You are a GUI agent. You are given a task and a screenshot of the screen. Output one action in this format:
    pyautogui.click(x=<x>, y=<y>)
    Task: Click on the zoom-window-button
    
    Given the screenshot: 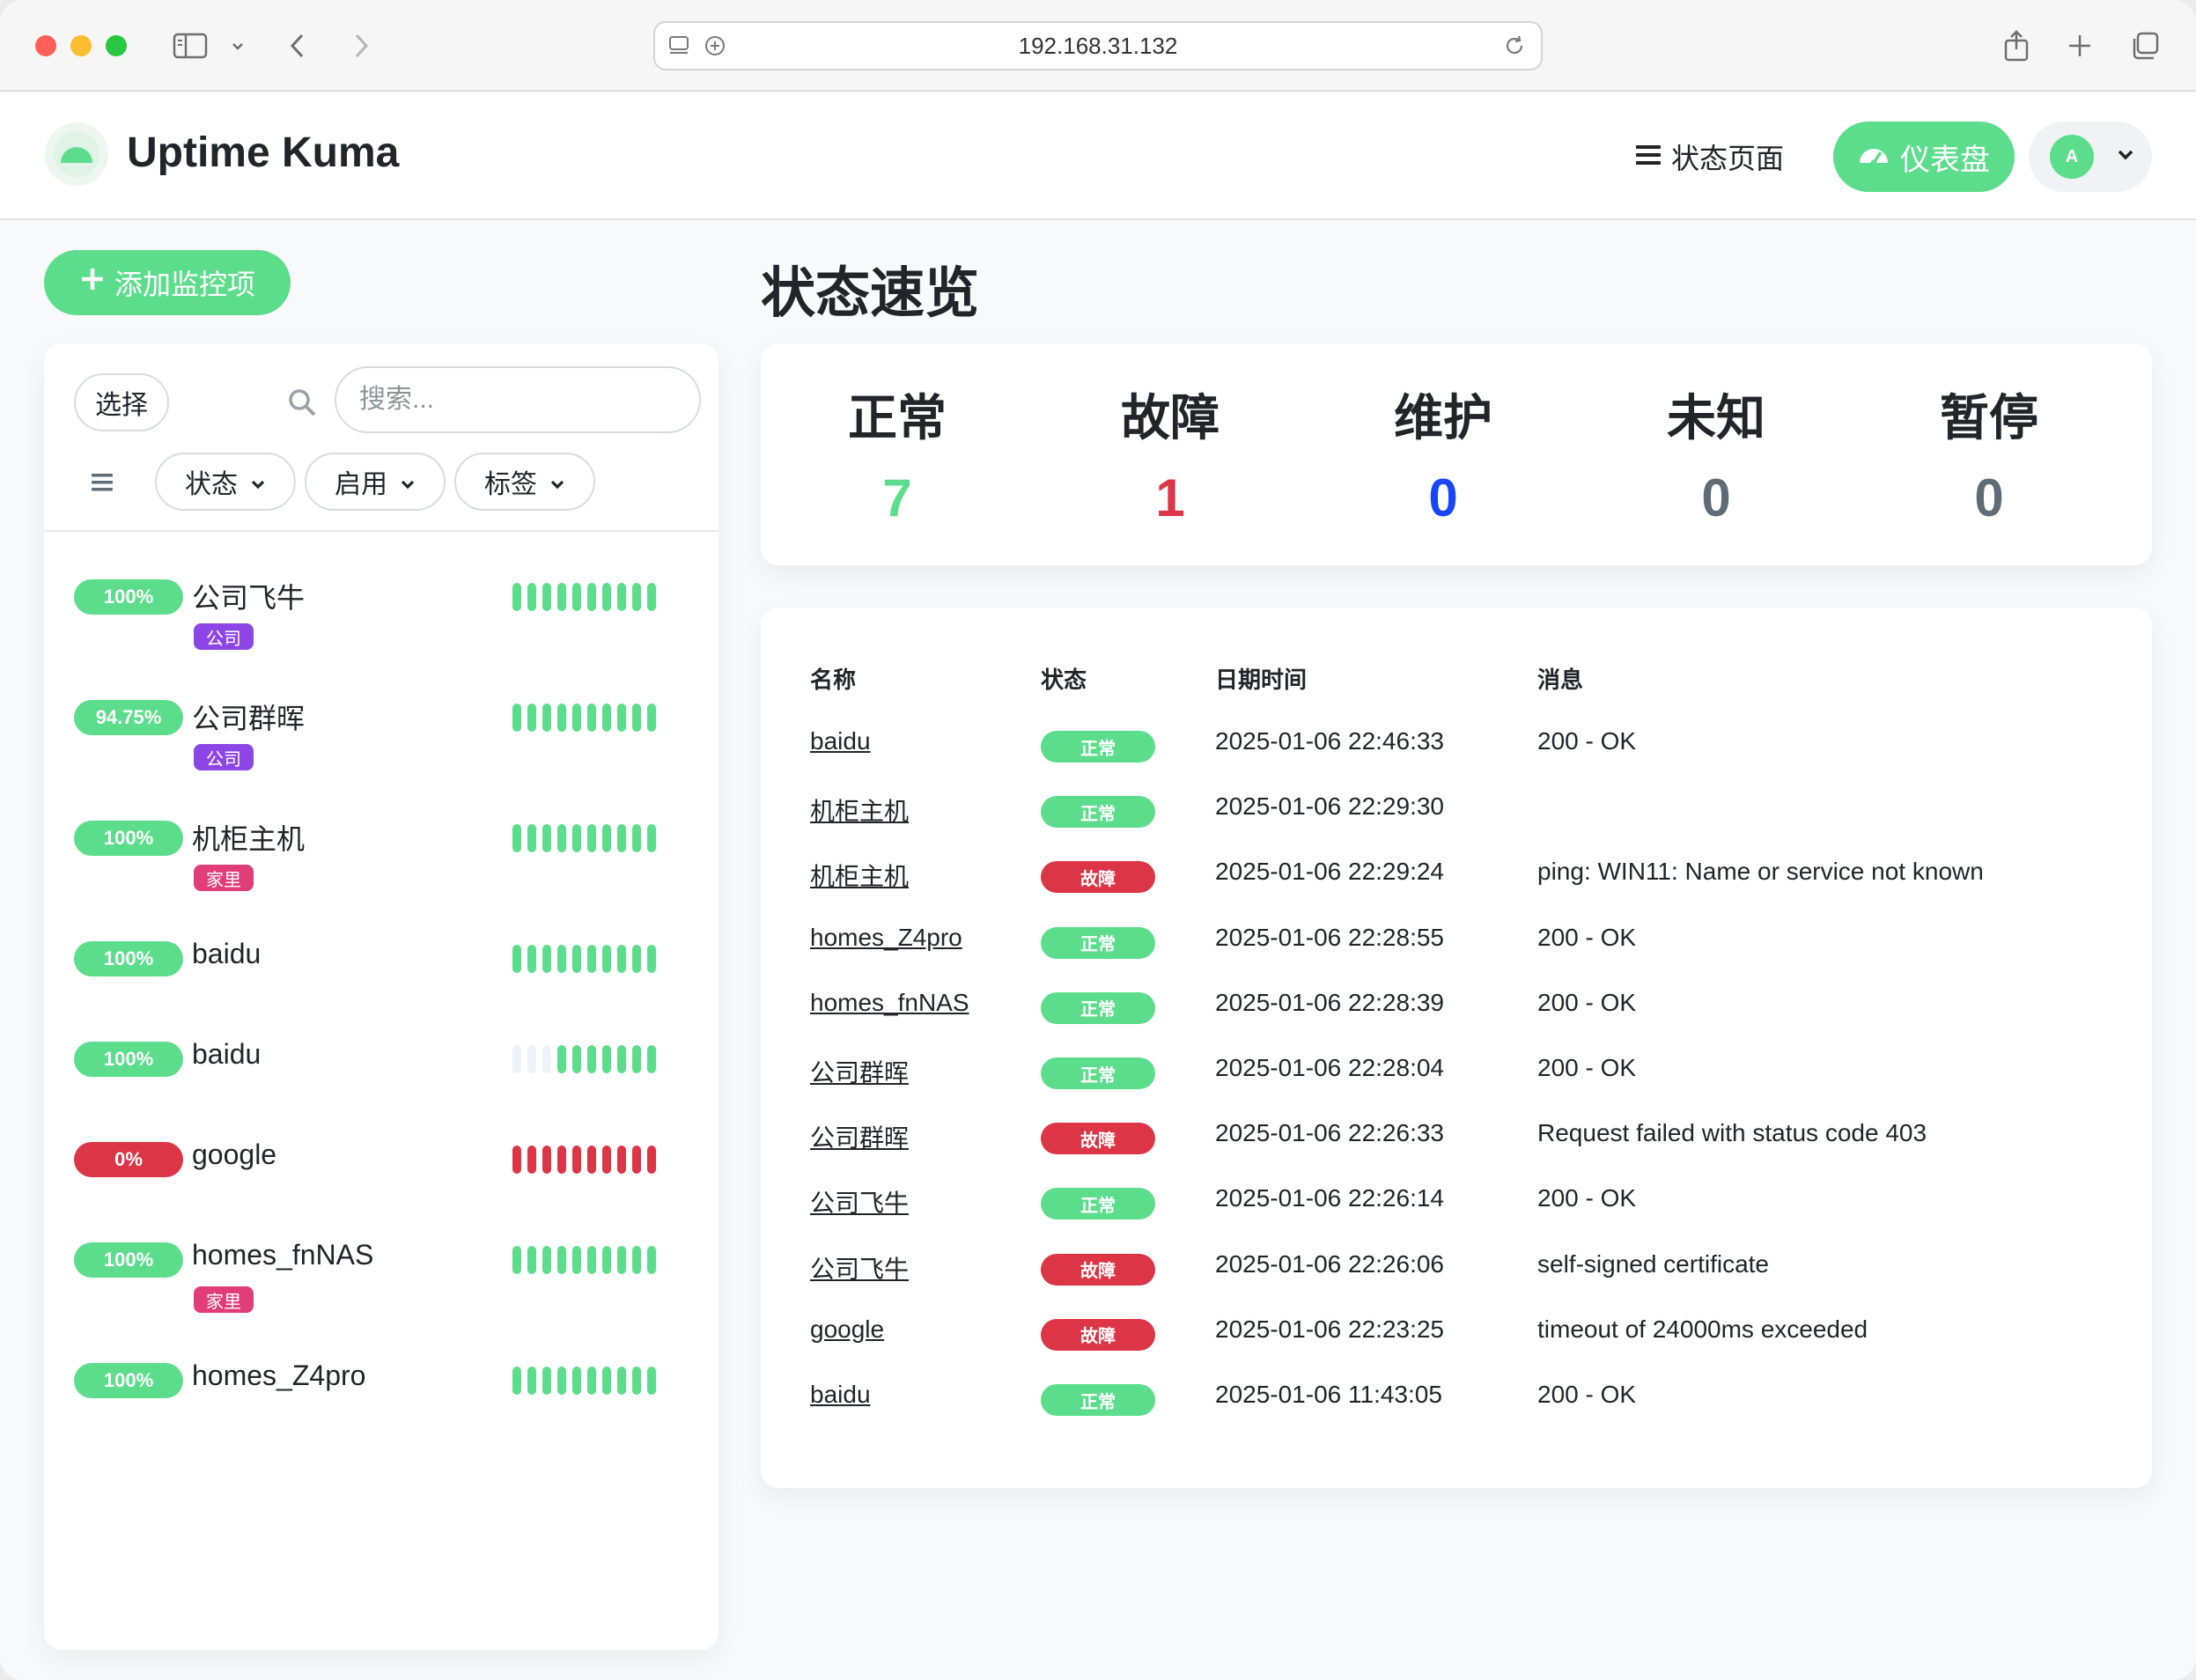 What is the action you would take?
    pyautogui.click(x=116, y=45)
    